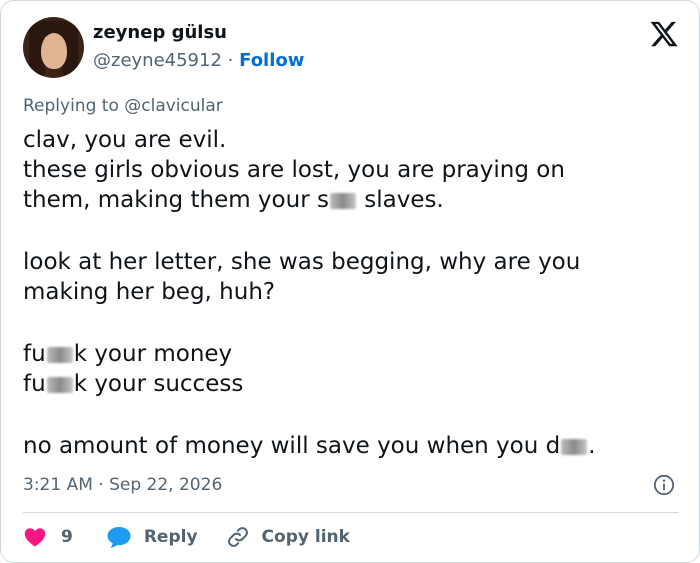 The height and width of the screenshot is (563, 700). What do you see at coordinates (125, 140) in the screenshot?
I see `tweet-line: clav, you are evil.` at bounding box center [125, 140].